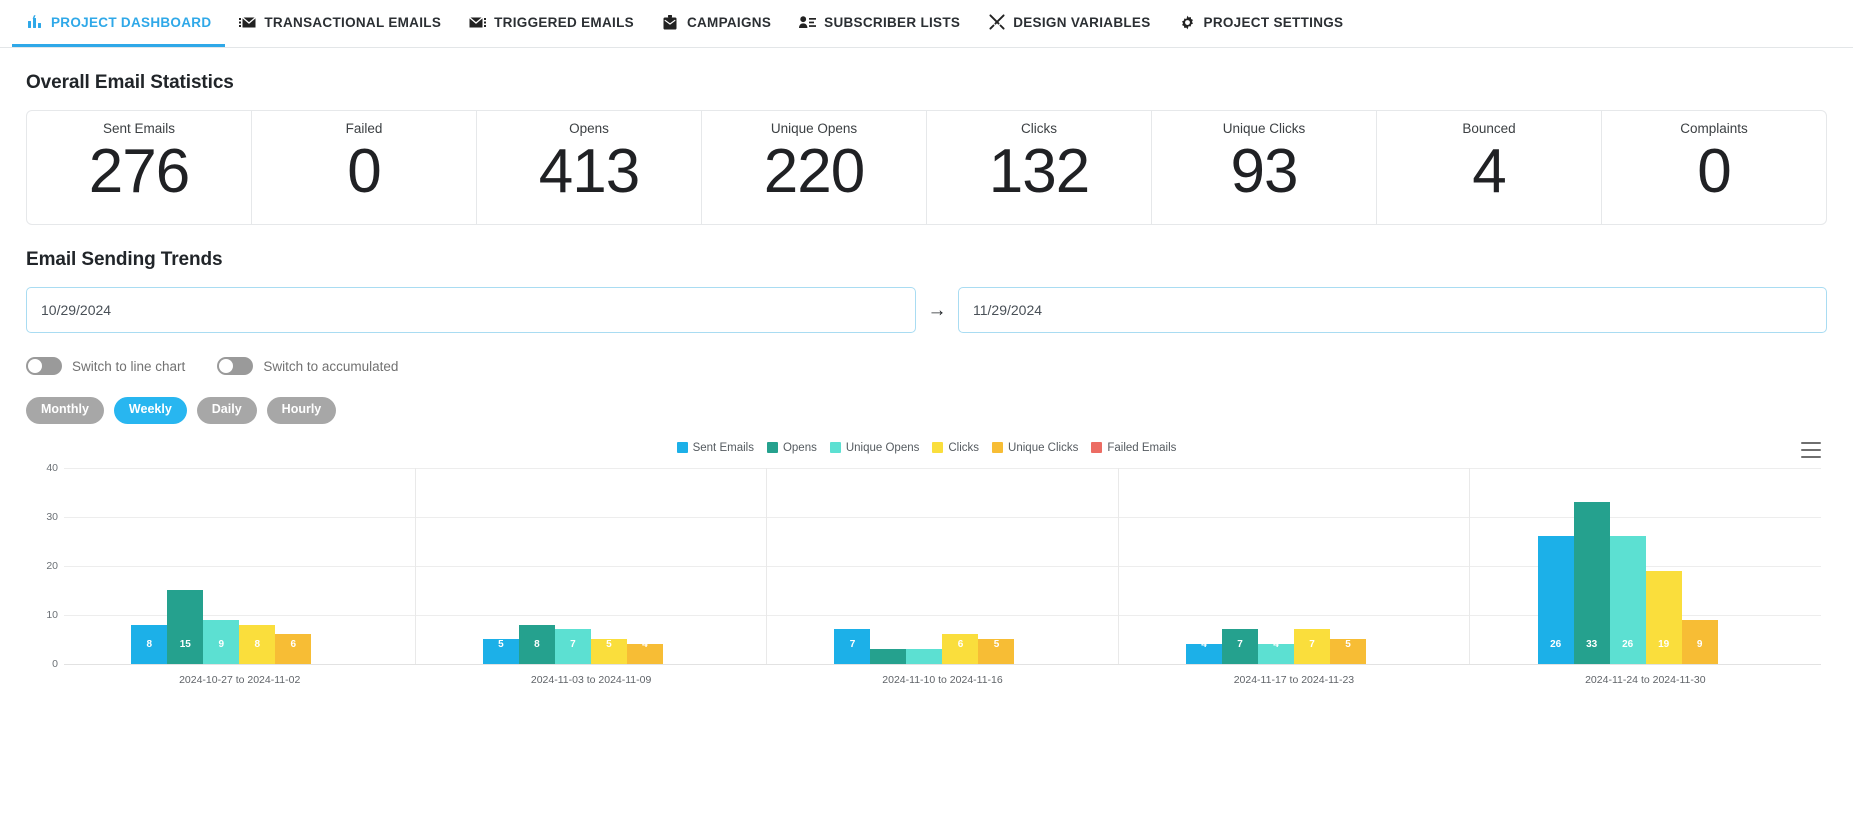 Image resolution: width=1853 pixels, height=840 pixels. Describe the element at coordinates (1039, 171) in the screenshot. I see `stat-card-value: 132` at that location.